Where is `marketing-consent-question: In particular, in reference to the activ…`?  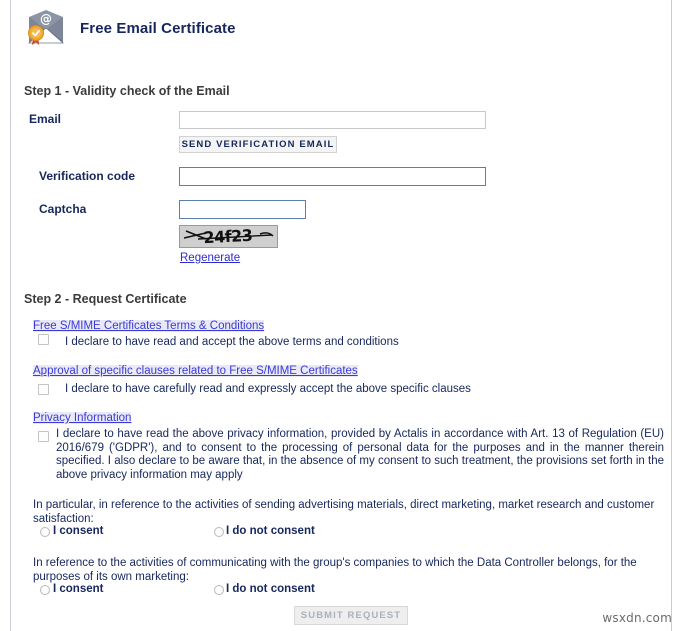 marketing-consent-question: In particular, in reference to the activ… is located at coordinates (344, 512).